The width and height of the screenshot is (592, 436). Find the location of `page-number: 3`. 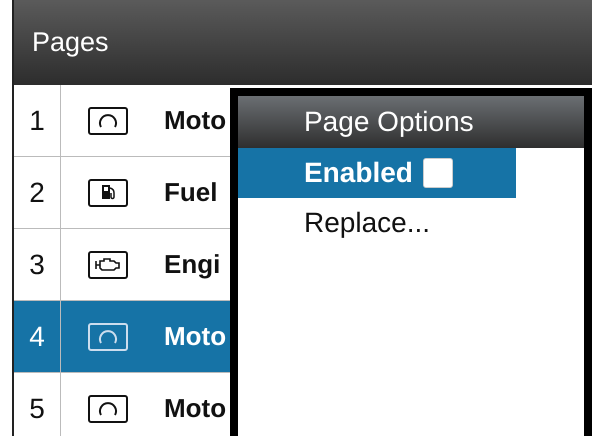

page-number: 3 is located at coordinates (37, 264).